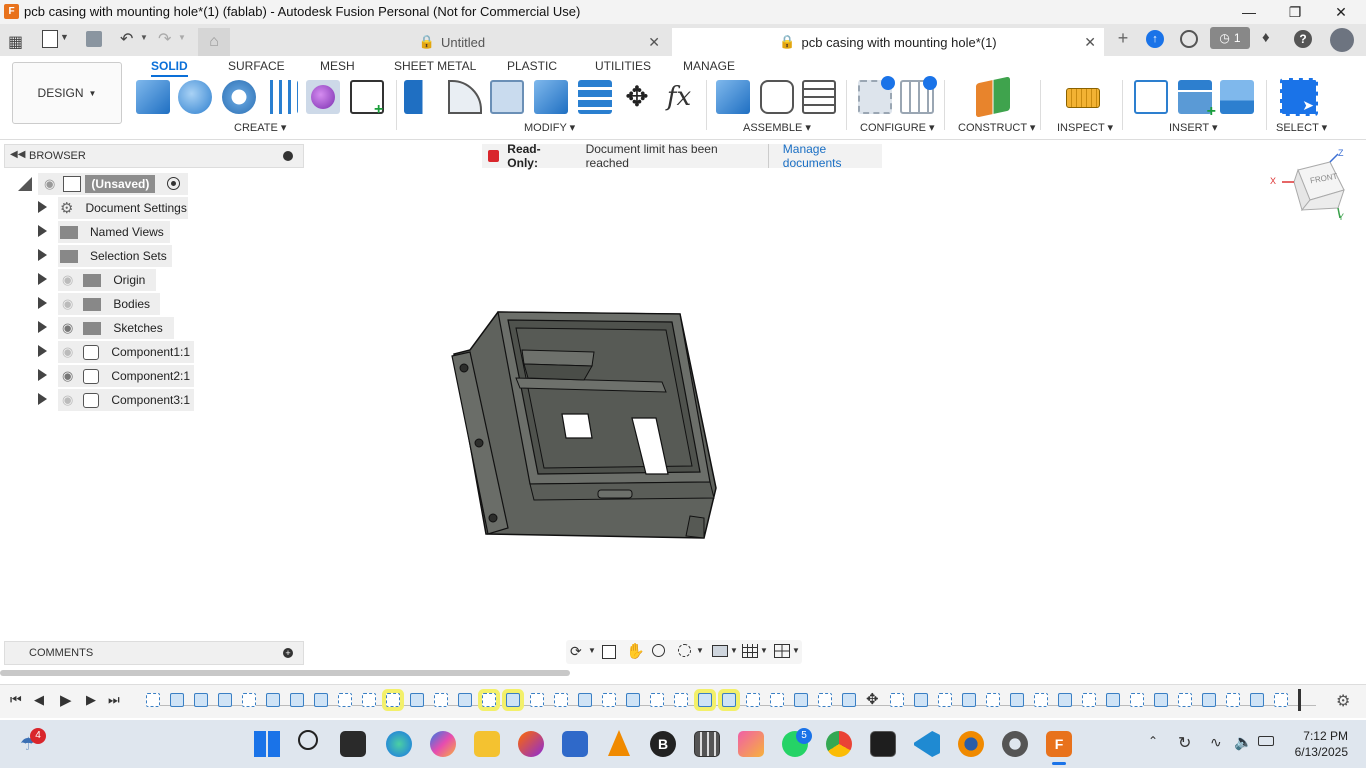 The width and height of the screenshot is (1366, 768). I want to click on fusion-taskbar-icon: F, so click(1059, 744).